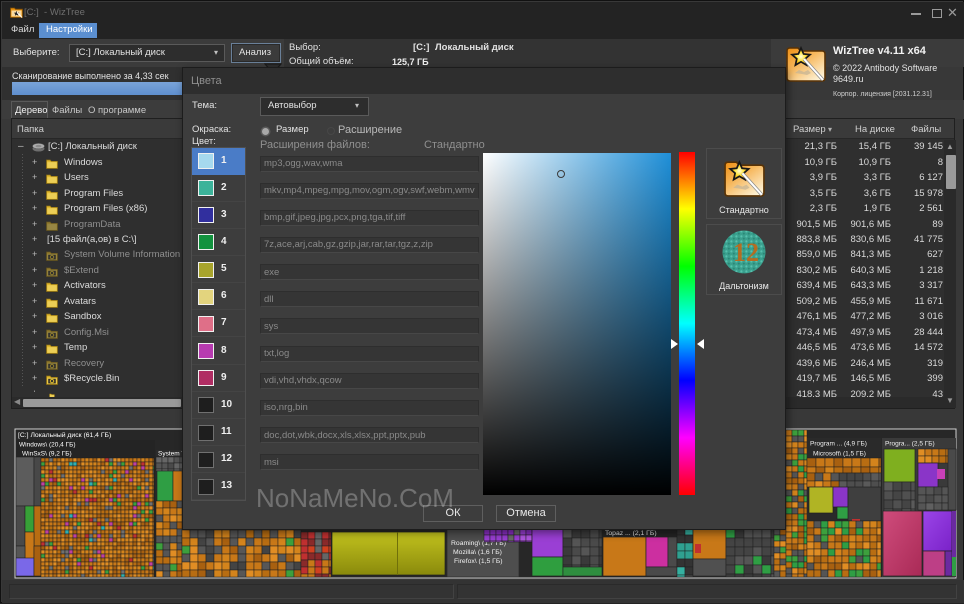 The image size is (964, 604). I want to click on svg-text: Progra... (2,5 ГБ), so click(910, 444).